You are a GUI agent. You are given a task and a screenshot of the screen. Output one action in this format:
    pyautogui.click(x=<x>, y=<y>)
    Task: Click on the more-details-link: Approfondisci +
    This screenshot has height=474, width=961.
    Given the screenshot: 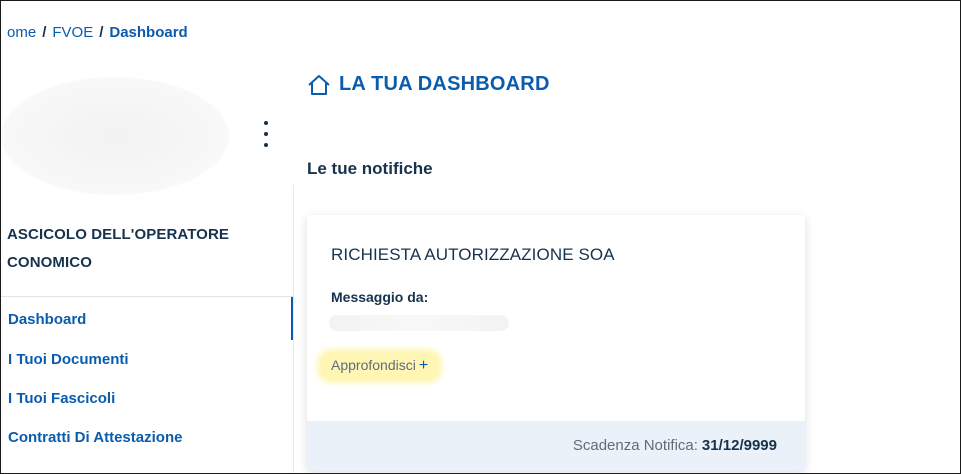 What is the action you would take?
    pyautogui.click(x=380, y=366)
    